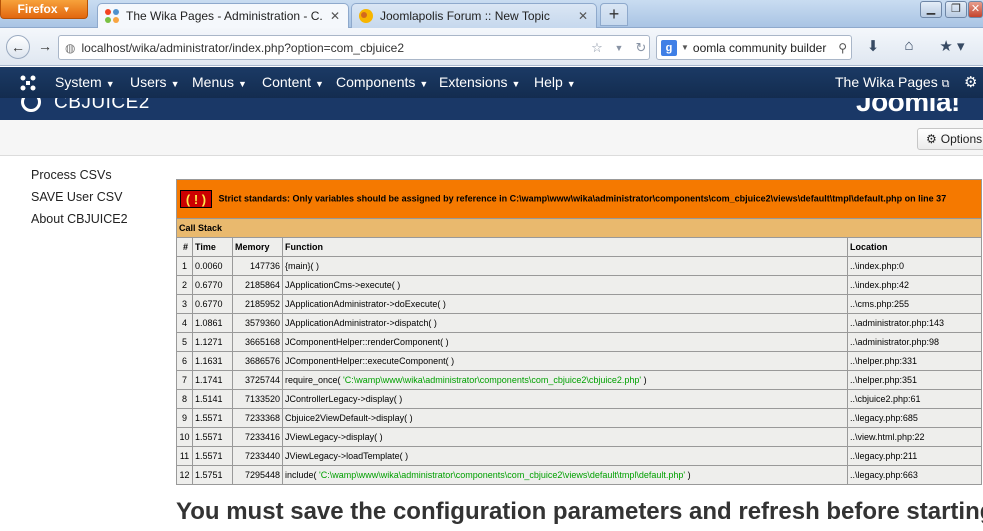  Describe the element at coordinates (79, 175) in the screenshot. I see `sidebar-item-process-csvs: Process CSVs` at that location.